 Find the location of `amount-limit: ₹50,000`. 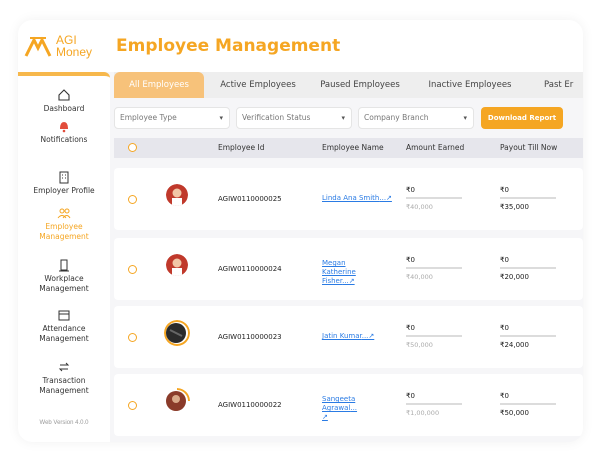

amount-limit: ₹50,000 is located at coordinates (419, 345).